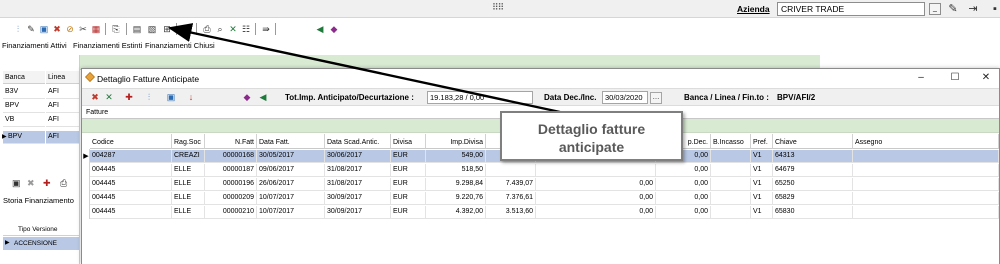 The height and width of the screenshot is (264, 1000). What do you see at coordinates (813, 170) in the screenshot?
I see `table-cell: 64679` at bounding box center [813, 170].